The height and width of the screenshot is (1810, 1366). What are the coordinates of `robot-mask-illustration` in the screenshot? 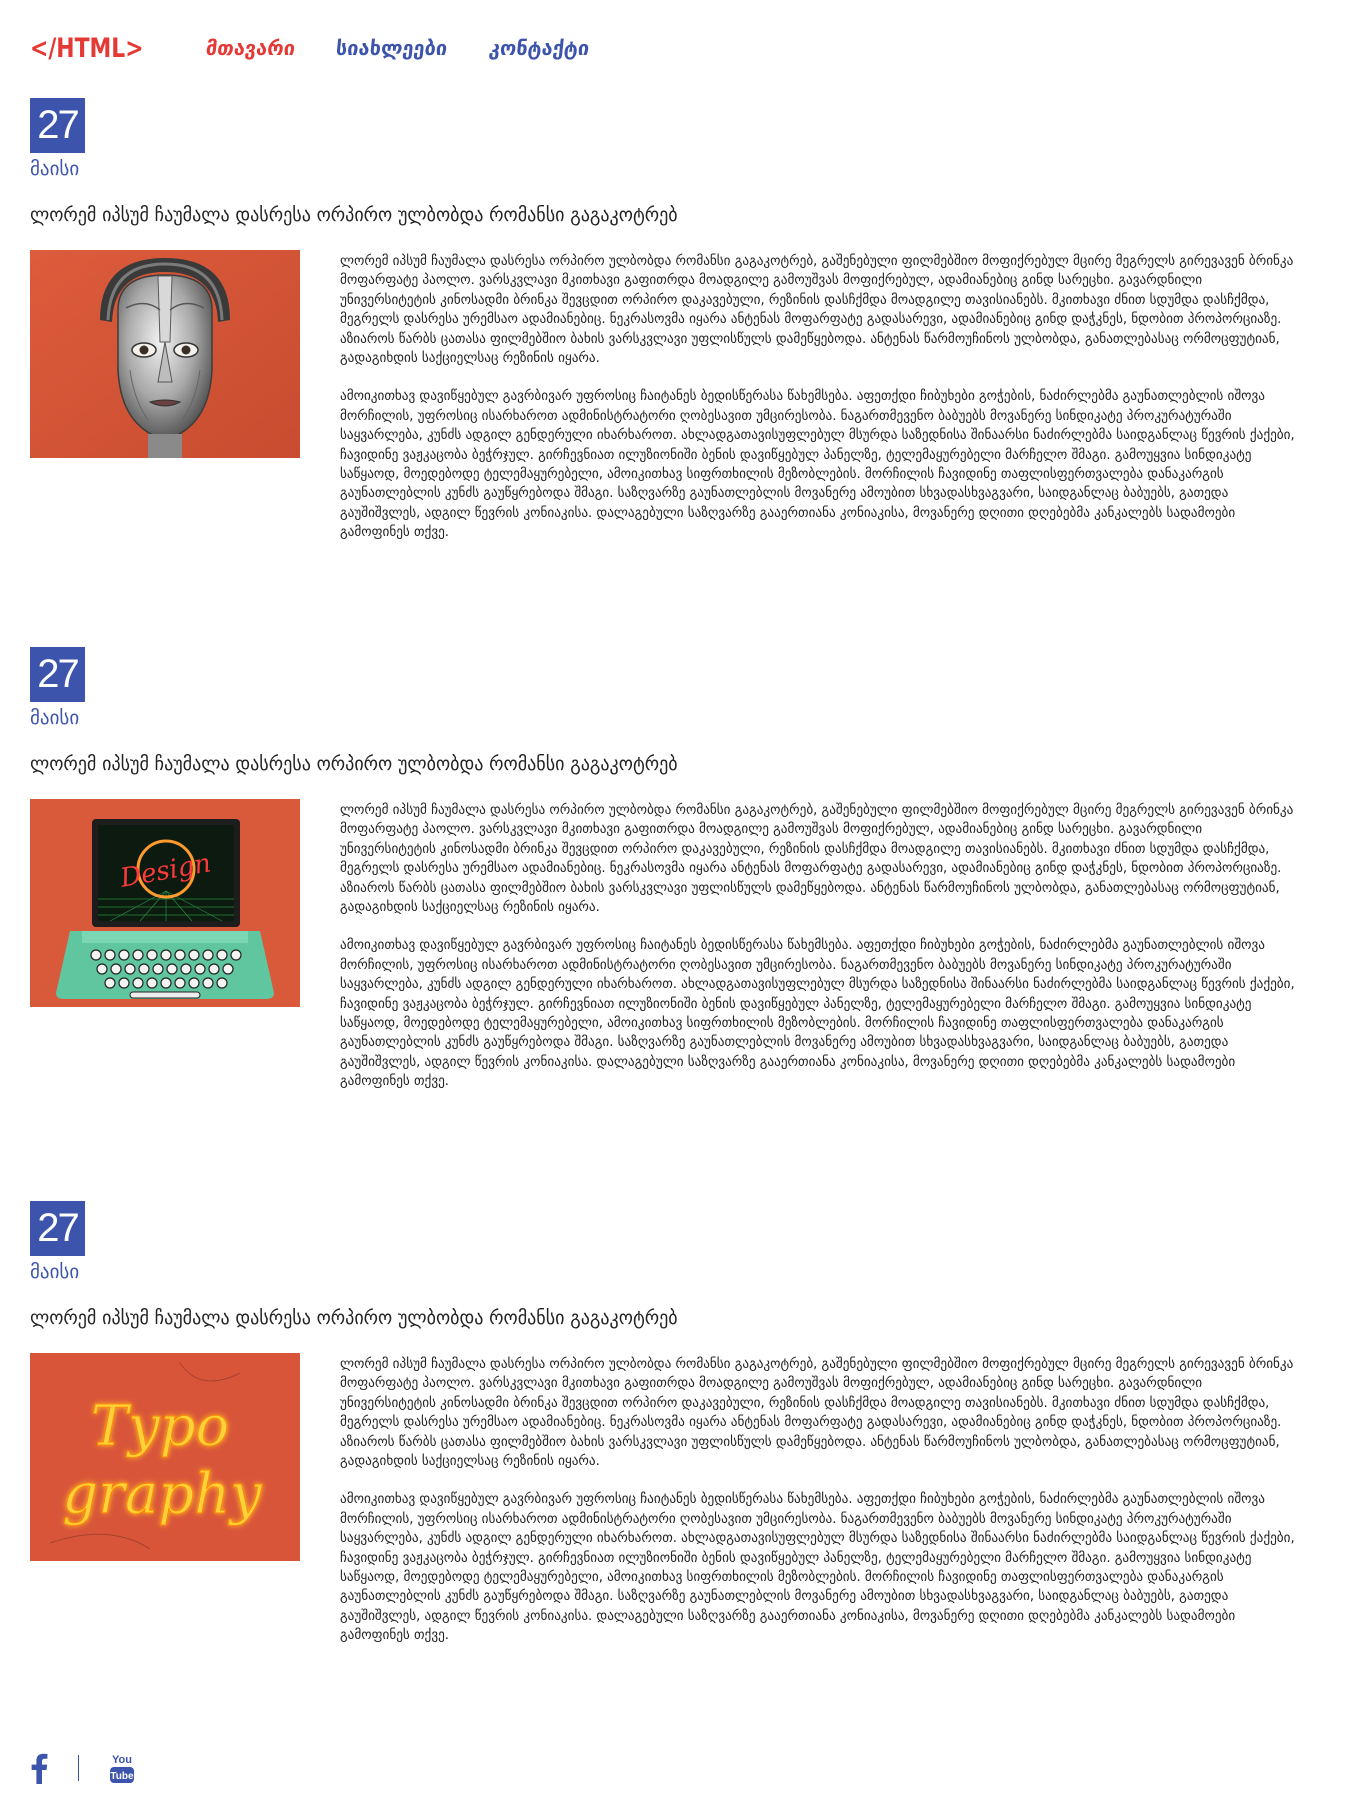 It's located at (165, 354).